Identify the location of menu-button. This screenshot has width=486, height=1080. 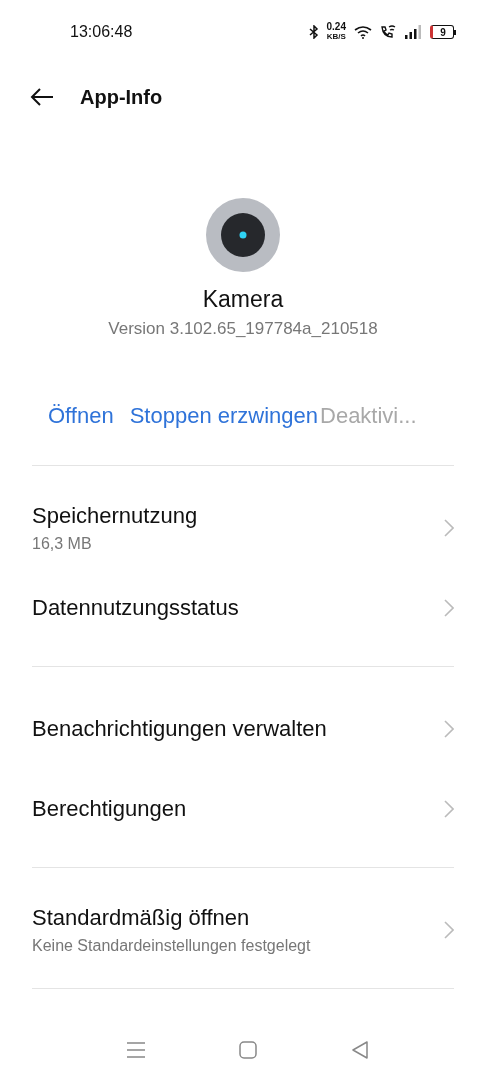
(136, 1050).